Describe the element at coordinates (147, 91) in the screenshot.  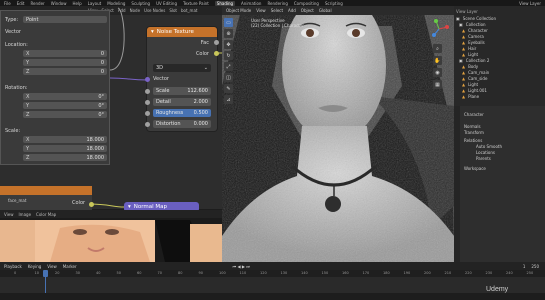
I see `scale-socket` at that location.